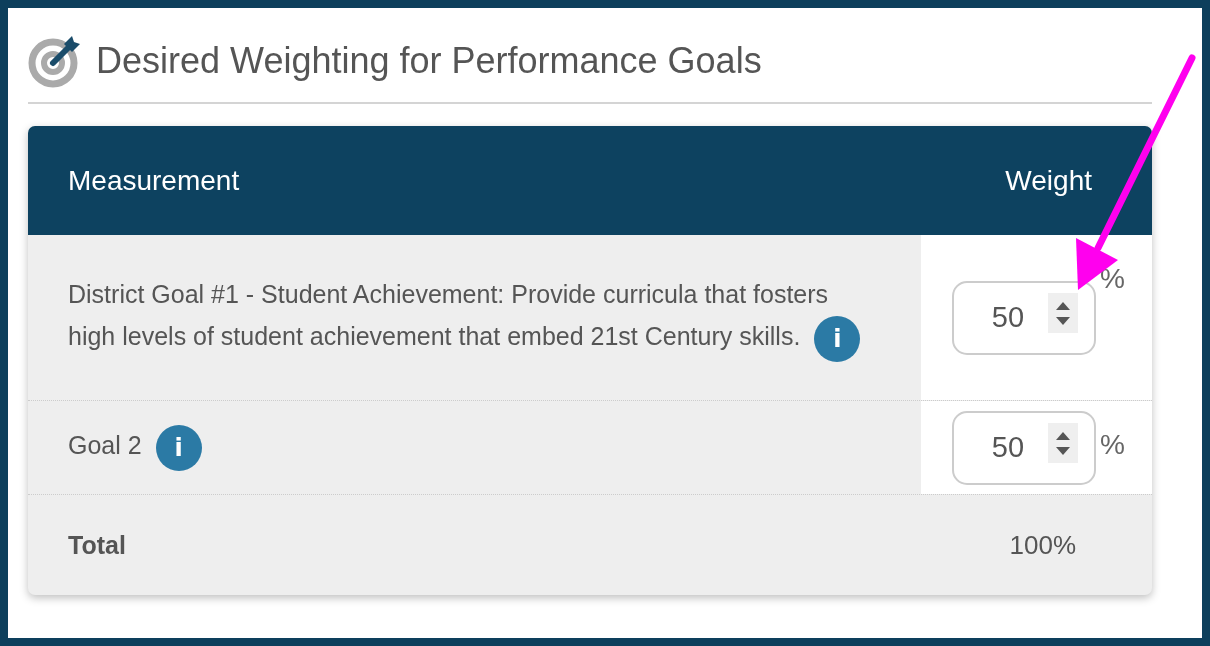 This screenshot has height=646, width=1210. I want to click on total-label: Total, so click(97, 545).